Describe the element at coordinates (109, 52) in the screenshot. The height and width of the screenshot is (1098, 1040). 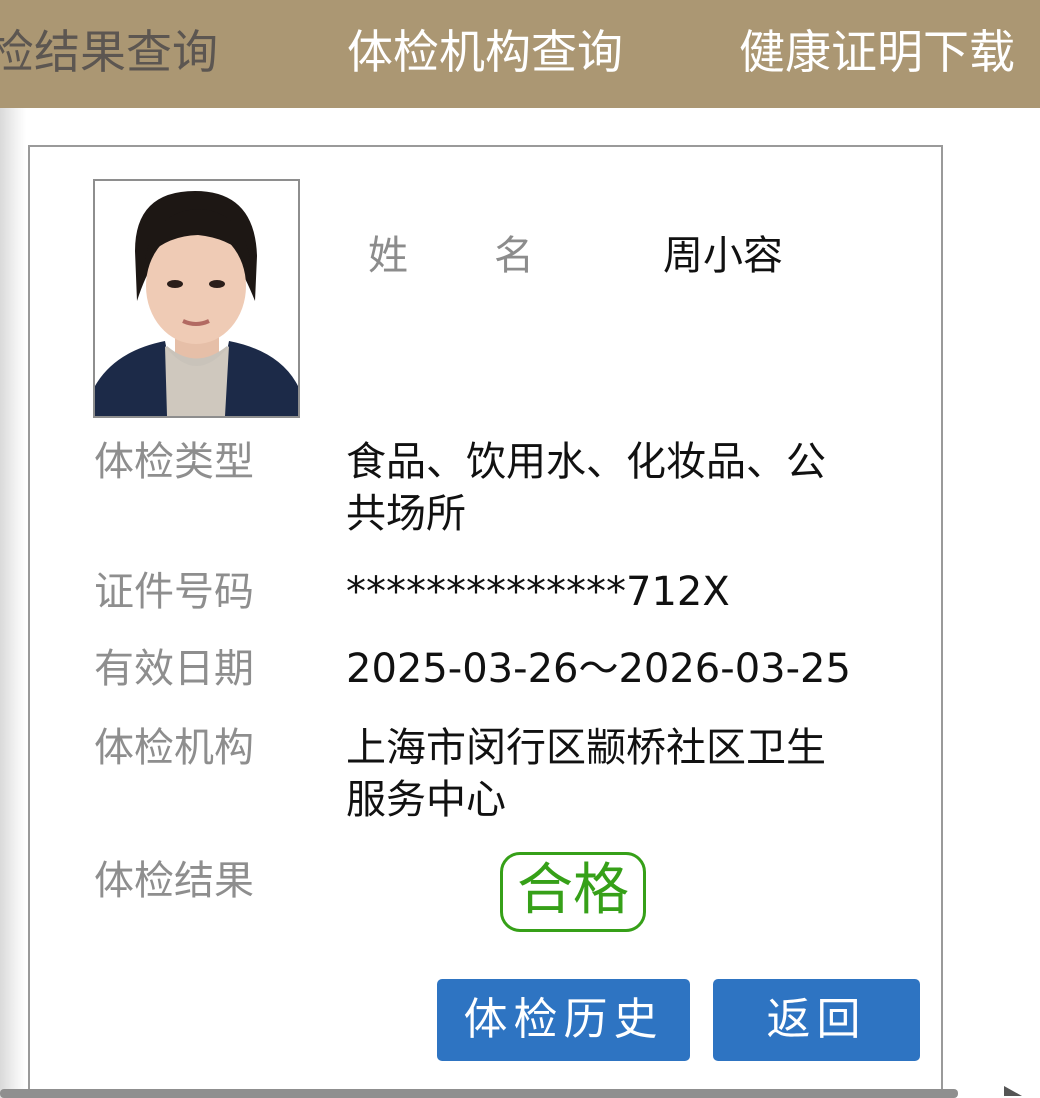
I see `tab-exam-result-query: 检结果查询` at that location.